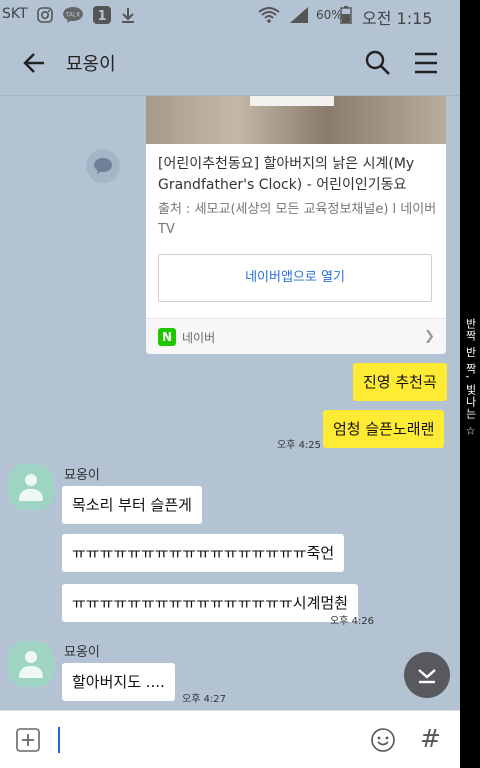  Describe the element at coordinates (15, 14) in the screenshot. I see `carrier-label: SKT` at that location.